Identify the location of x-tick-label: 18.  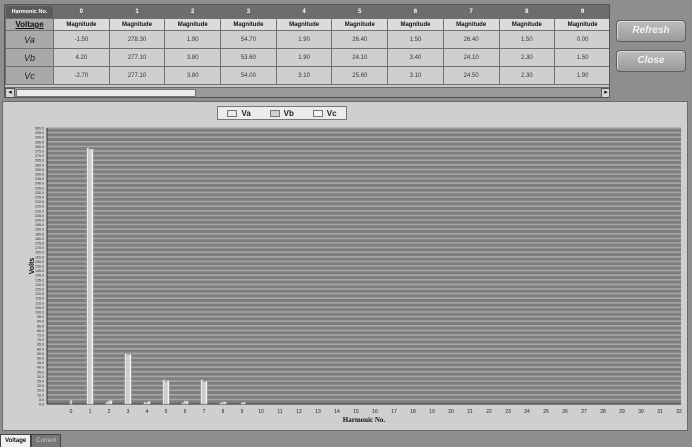
(413, 412).